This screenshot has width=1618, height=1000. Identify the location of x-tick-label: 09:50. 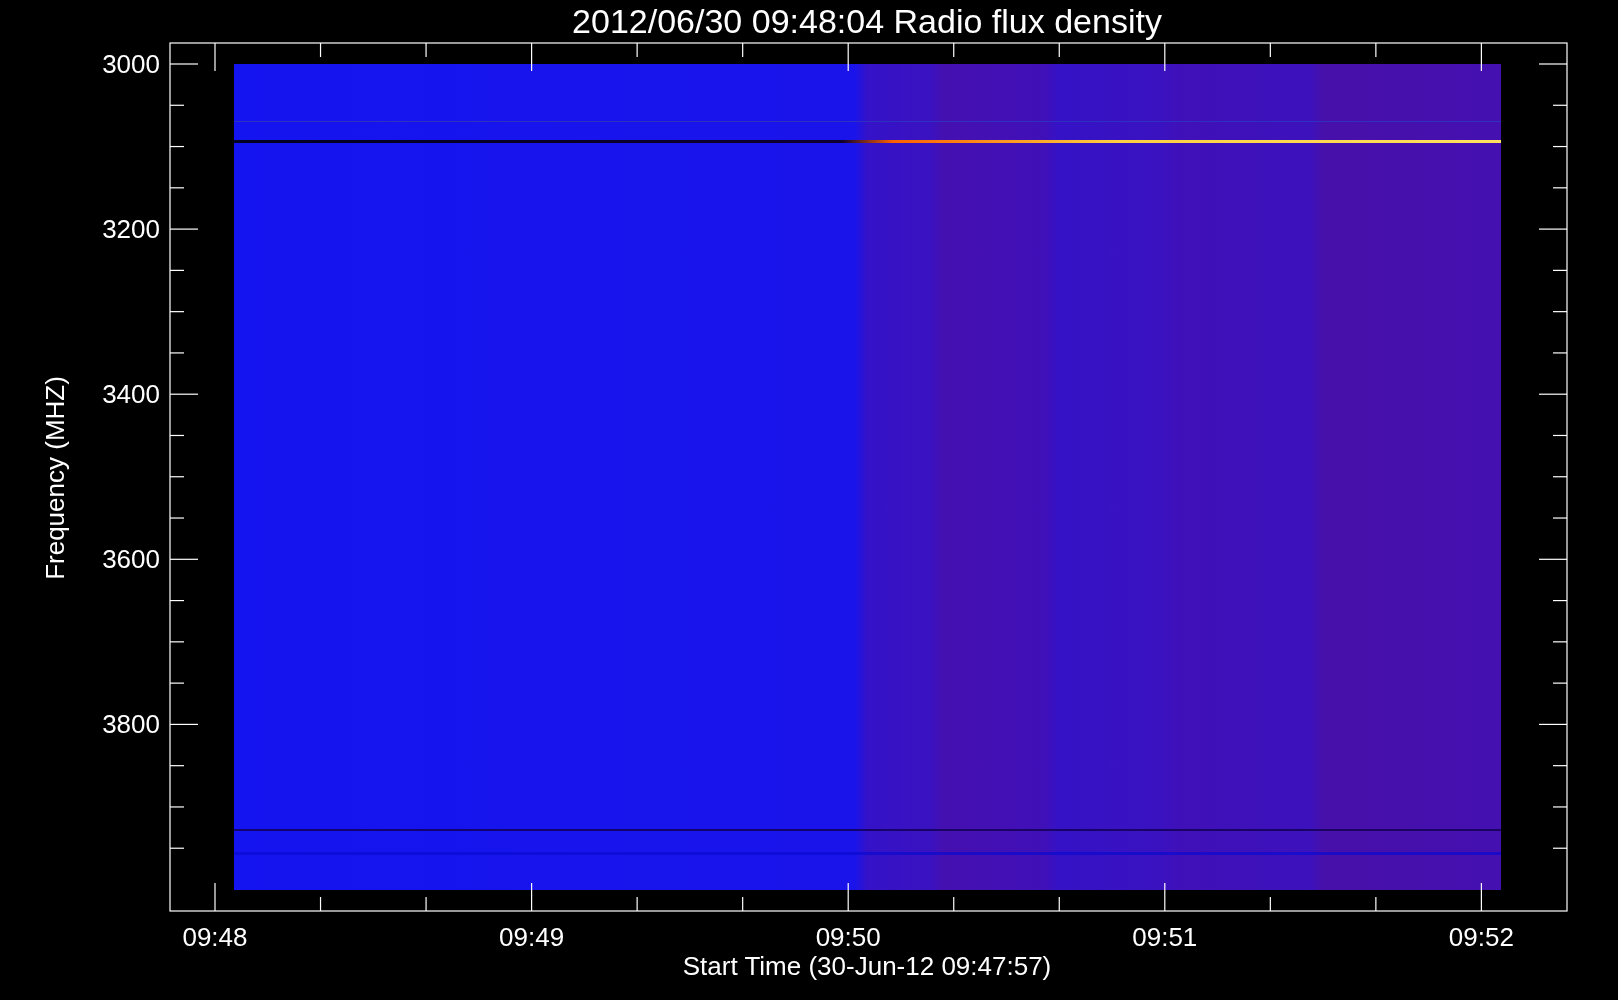
(848, 937).